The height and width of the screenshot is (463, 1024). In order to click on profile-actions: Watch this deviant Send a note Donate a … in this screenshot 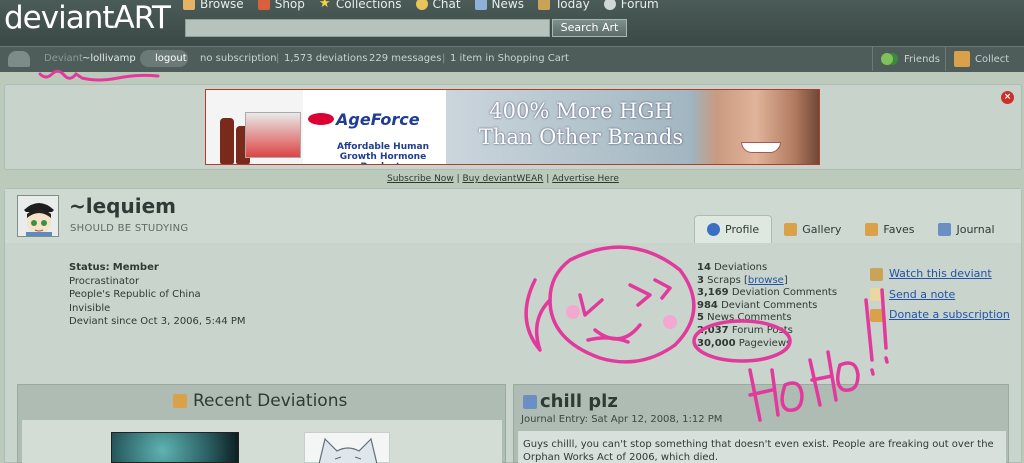, I will do `click(940, 295)`.